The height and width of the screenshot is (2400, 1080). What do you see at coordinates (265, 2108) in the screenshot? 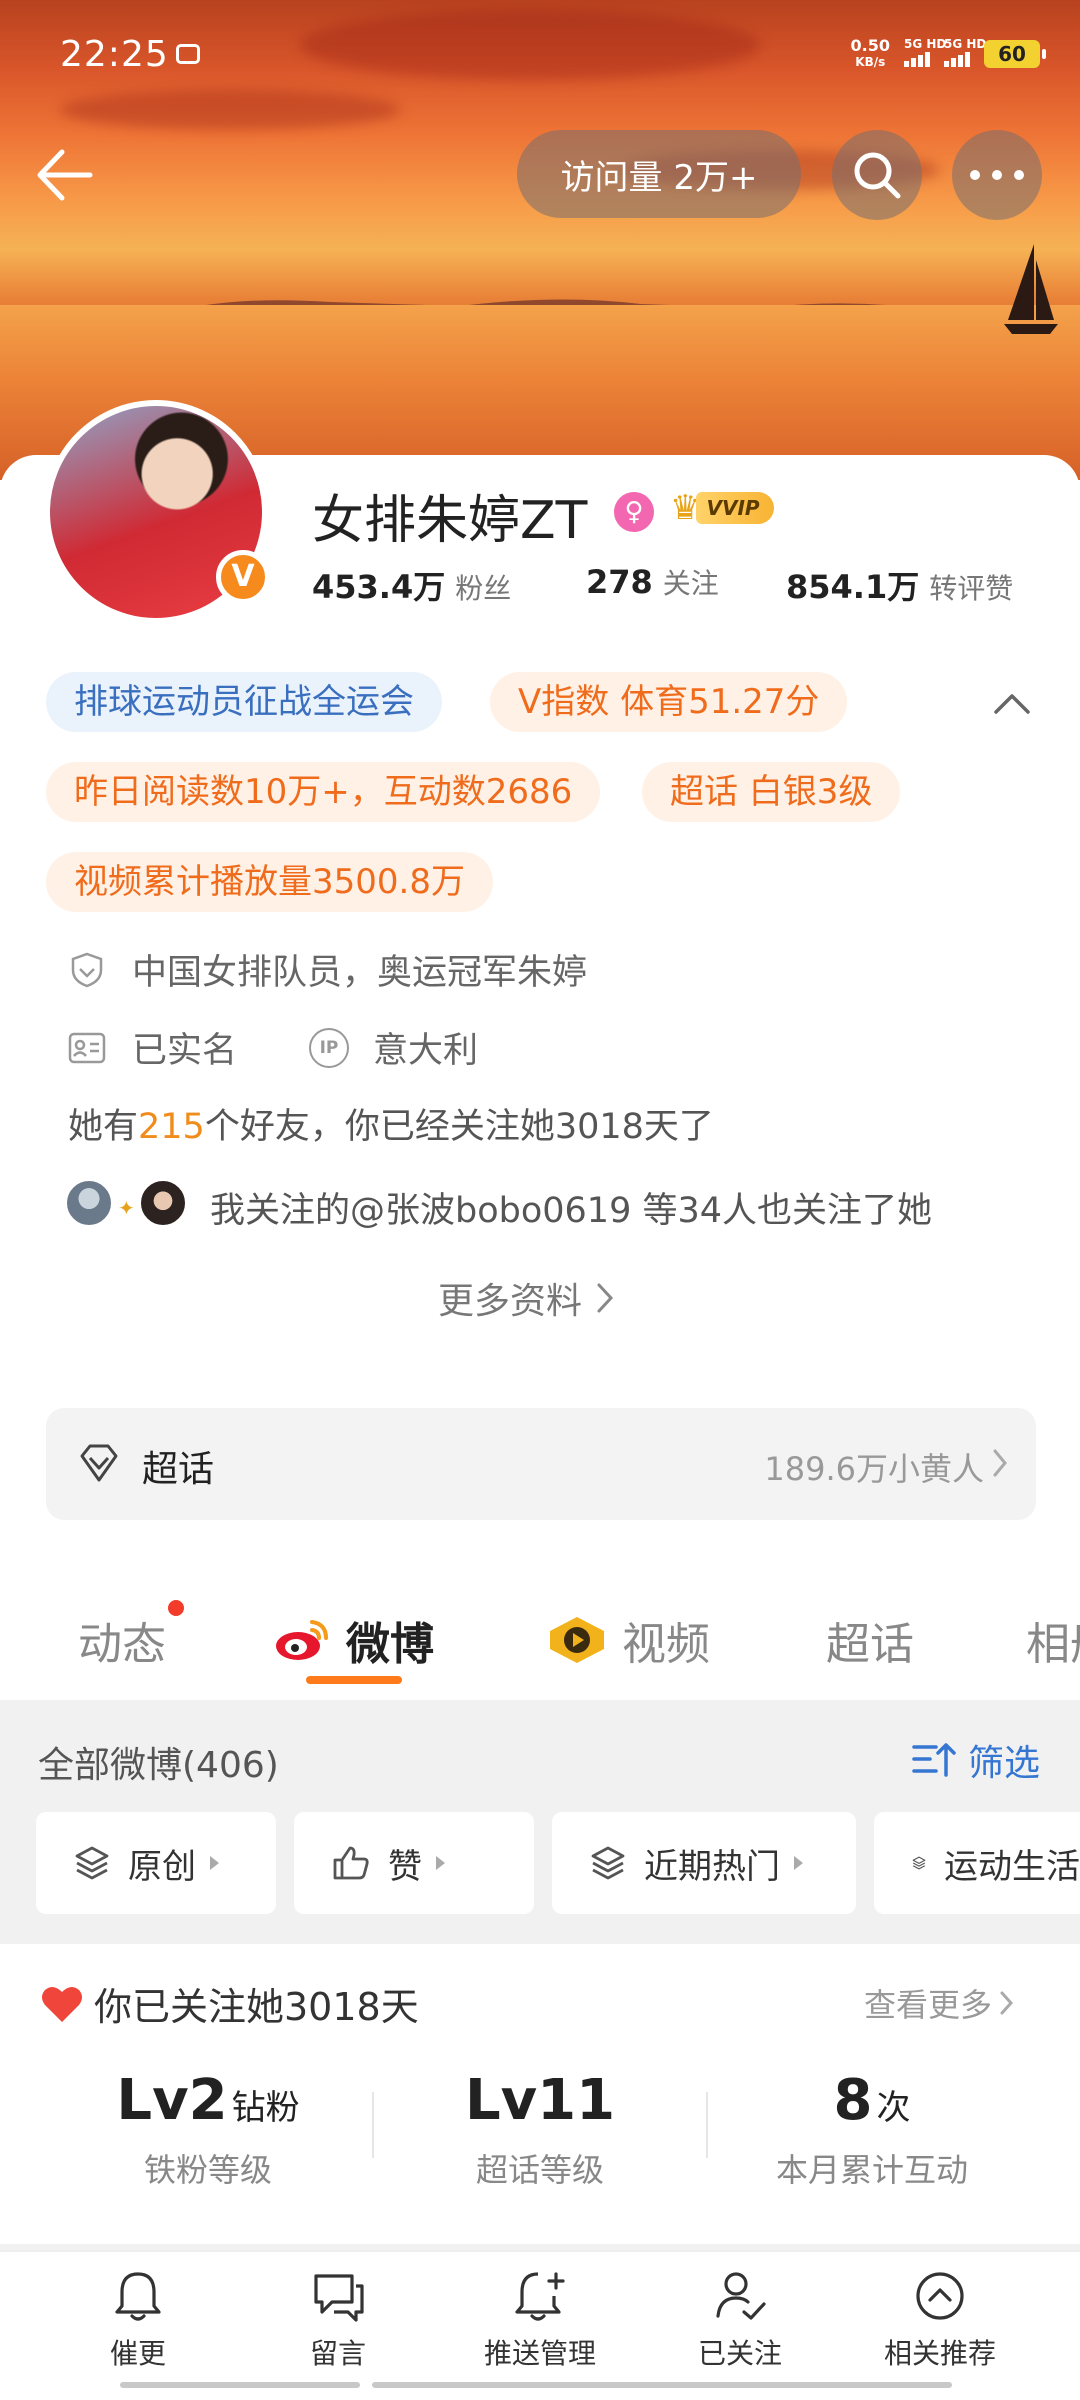
I see `iron-fan-unit: 钻粉` at bounding box center [265, 2108].